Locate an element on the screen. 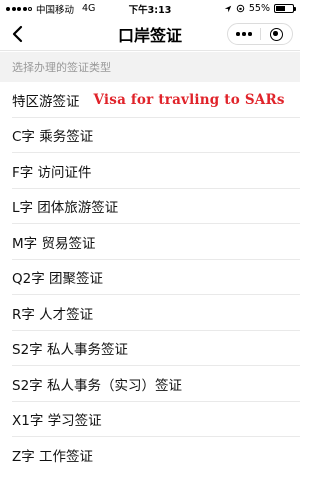 This screenshot has height=496, width=320. visa-type-label: S2字 私人事务签证 is located at coordinates (70, 350).